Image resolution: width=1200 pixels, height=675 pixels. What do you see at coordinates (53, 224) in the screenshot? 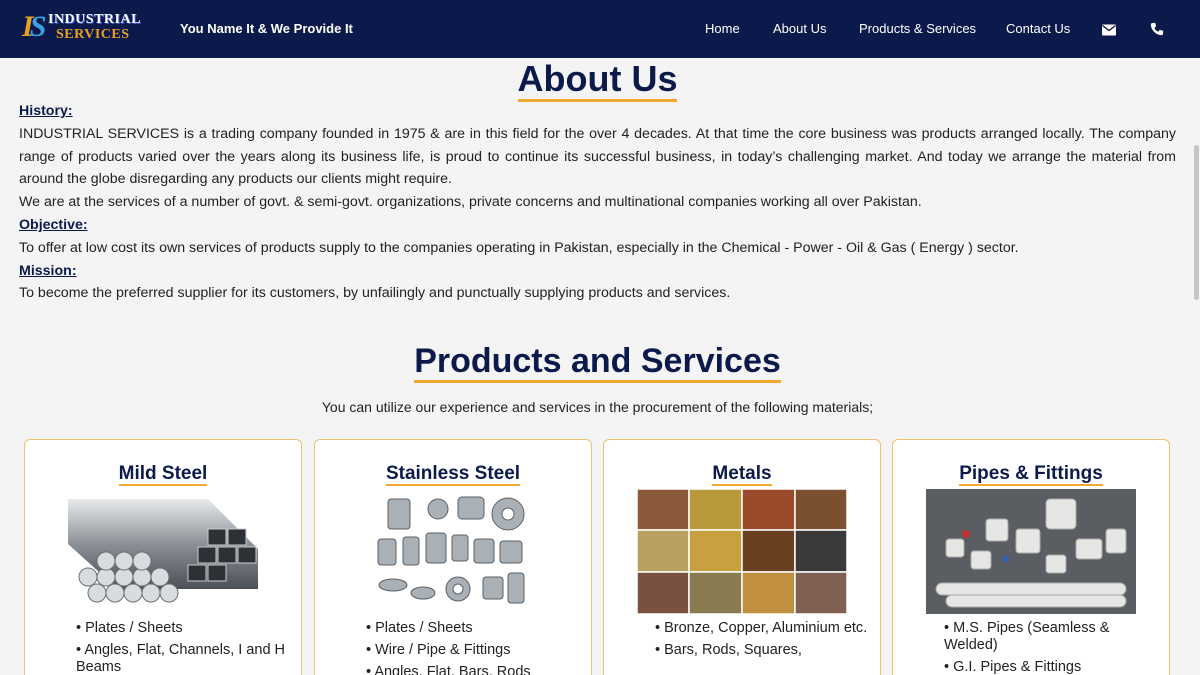
I see `objective-label: Objective:` at bounding box center [53, 224].